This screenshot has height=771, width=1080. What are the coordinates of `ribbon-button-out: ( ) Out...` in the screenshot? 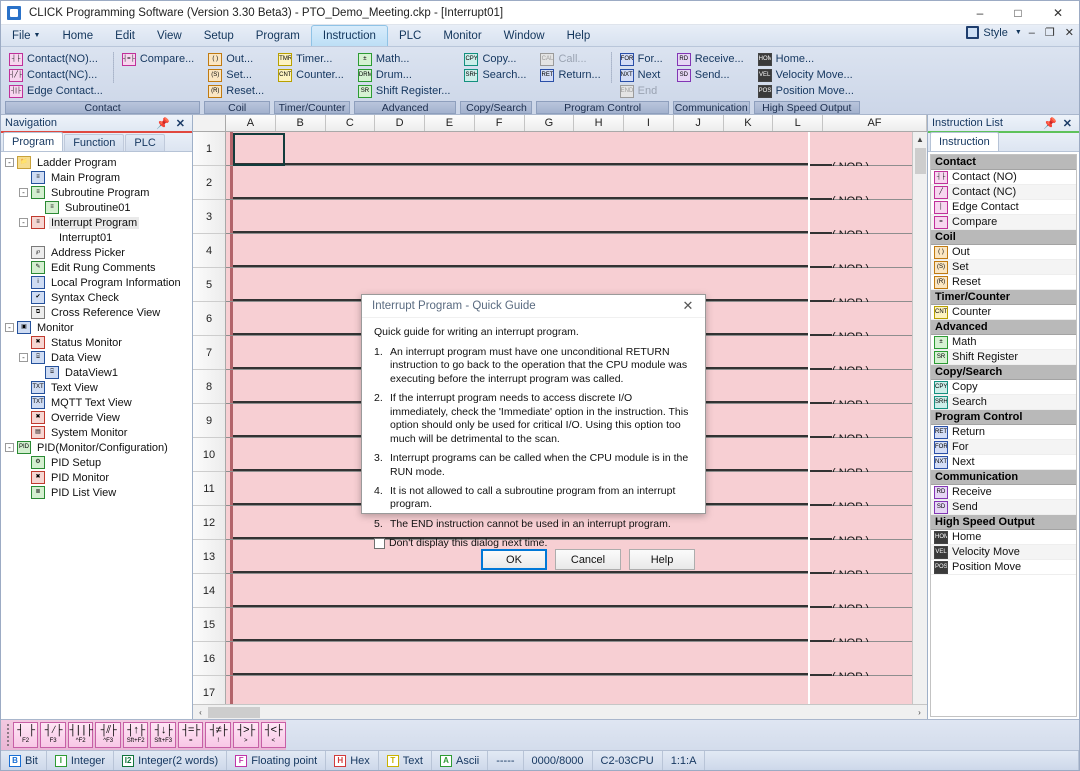 It's located at (237, 59).